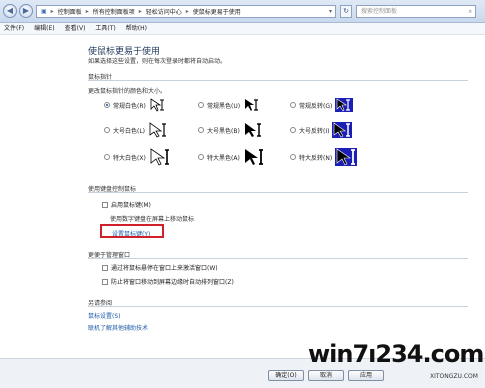 This screenshot has width=485, height=388. I want to click on pointer-option-large-inverted: 大号反转(I), so click(321, 130).